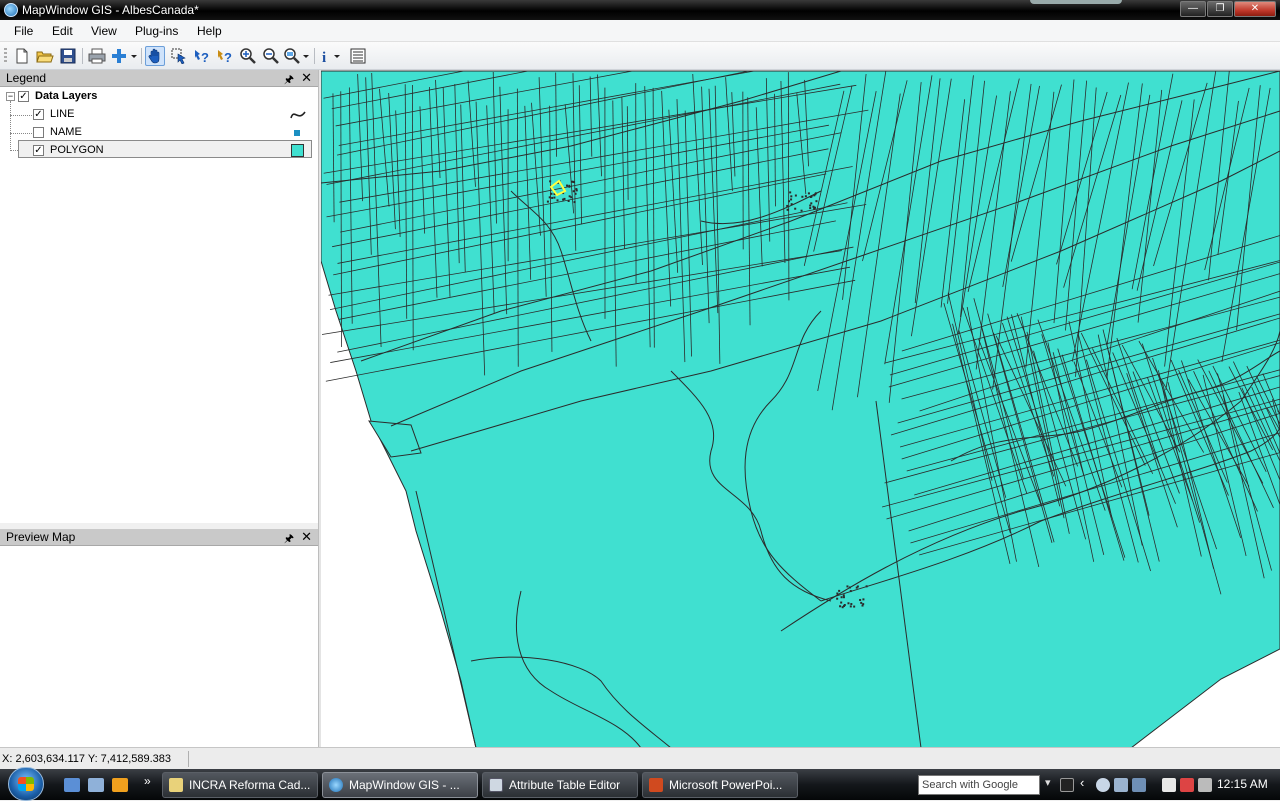 This screenshot has height=801, width=1280. Describe the element at coordinates (110, 10) in the screenshot. I see `window-title: MapWindow GIS - AlbesCanada*` at that location.